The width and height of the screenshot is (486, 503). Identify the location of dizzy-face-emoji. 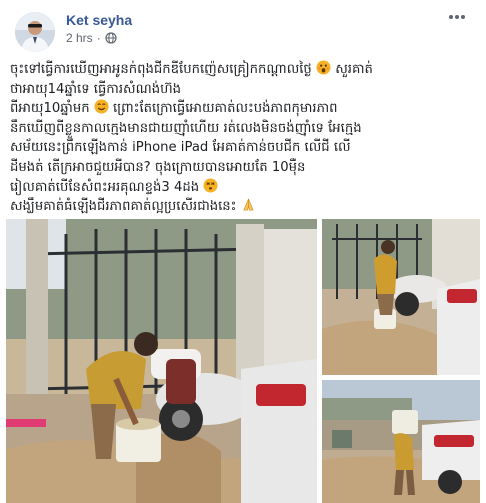
(210, 185).